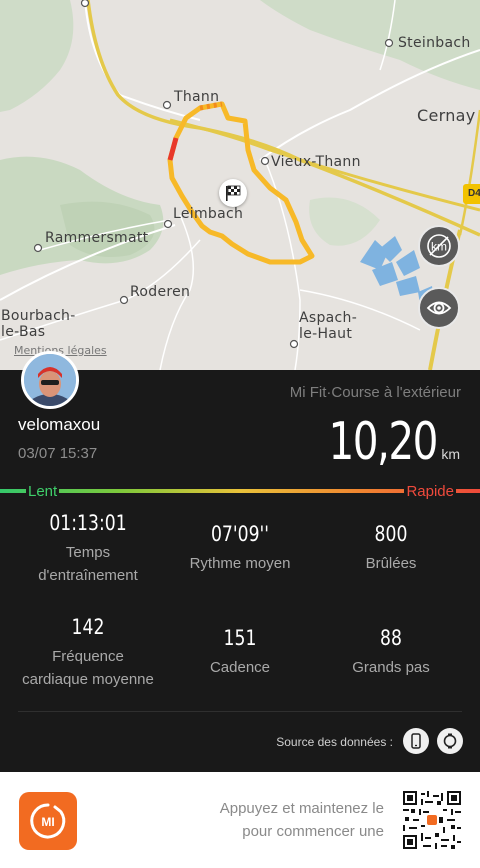 The image size is (480, 868). Describe the element at coordinates (430, 491) in the screenshot. I see `speed-legend-fast: Rapide` at that location.